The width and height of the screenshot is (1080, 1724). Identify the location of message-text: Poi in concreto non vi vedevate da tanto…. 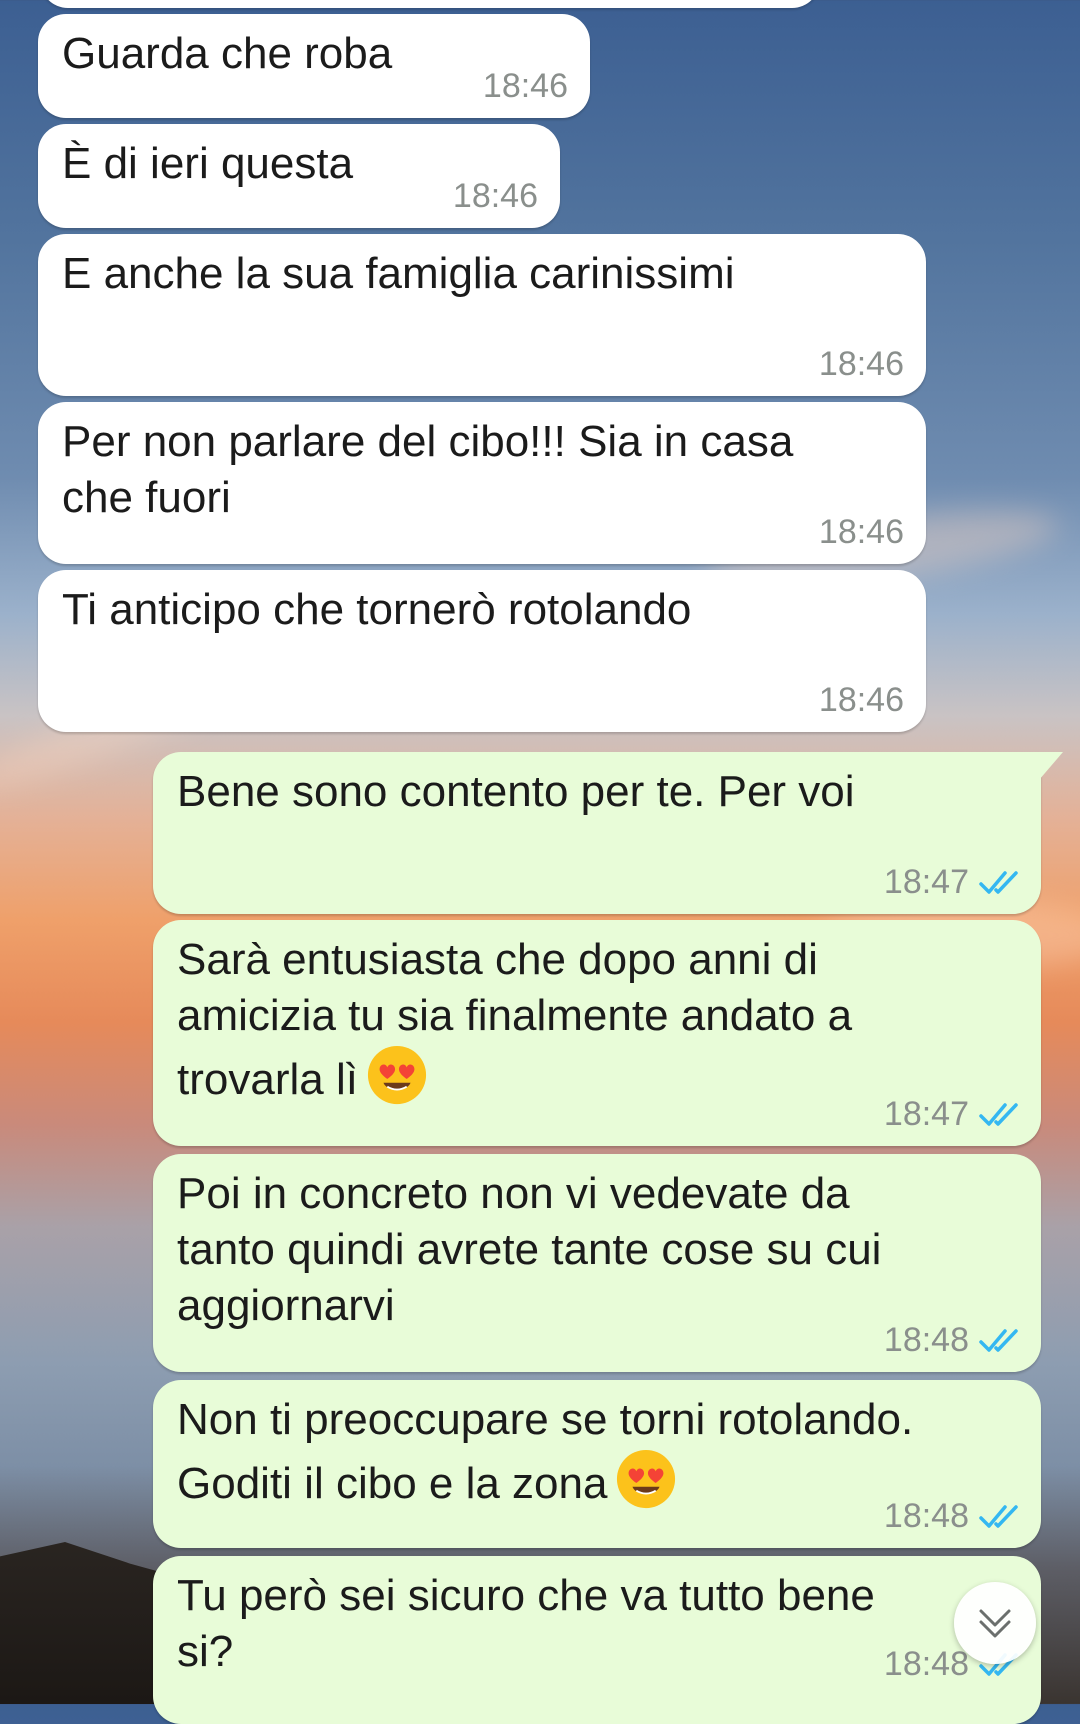
(529, 1249).